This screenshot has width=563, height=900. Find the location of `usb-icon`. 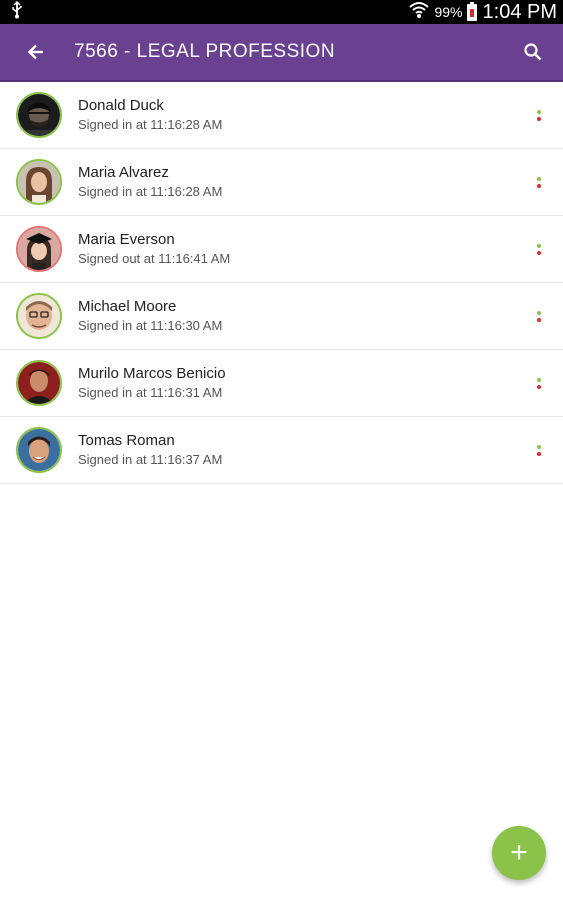

usb-icon is located at coordinates (17, 12).